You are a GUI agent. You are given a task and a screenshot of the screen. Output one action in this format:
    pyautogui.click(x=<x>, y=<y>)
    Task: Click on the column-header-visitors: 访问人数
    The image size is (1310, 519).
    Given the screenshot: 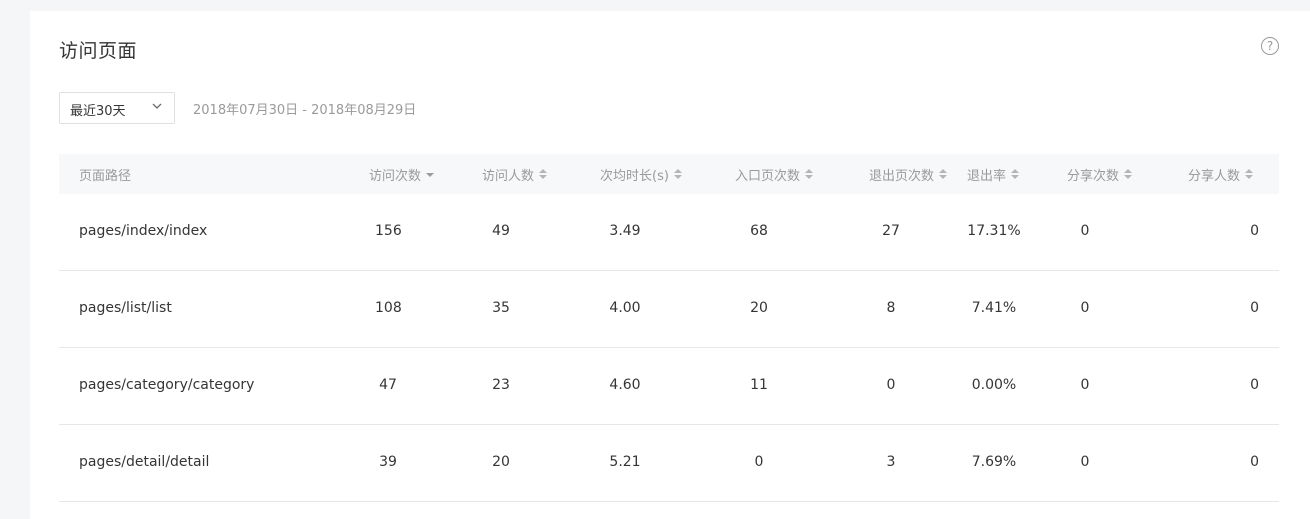 What is the action you would take?
    pyautogui.click(x=515, y=174)
    